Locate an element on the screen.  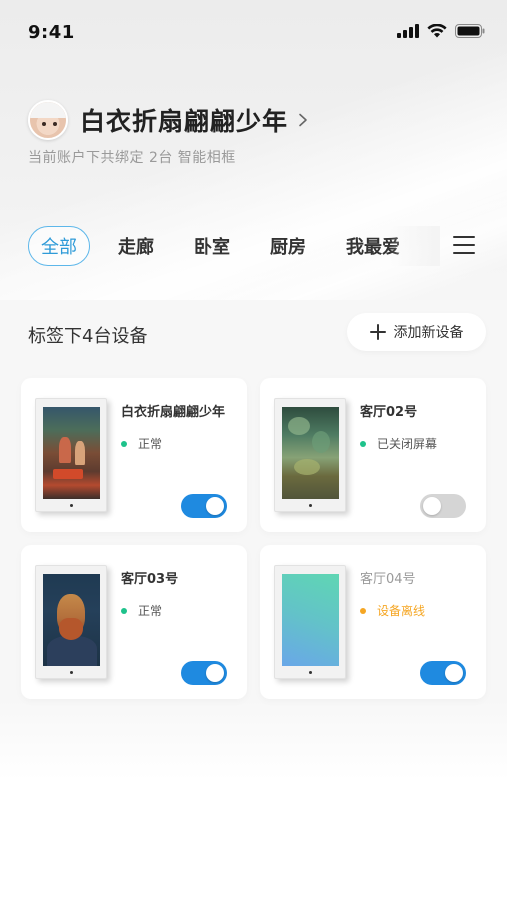
device-name: 客厅04号 is located at coordinates (388, 579).